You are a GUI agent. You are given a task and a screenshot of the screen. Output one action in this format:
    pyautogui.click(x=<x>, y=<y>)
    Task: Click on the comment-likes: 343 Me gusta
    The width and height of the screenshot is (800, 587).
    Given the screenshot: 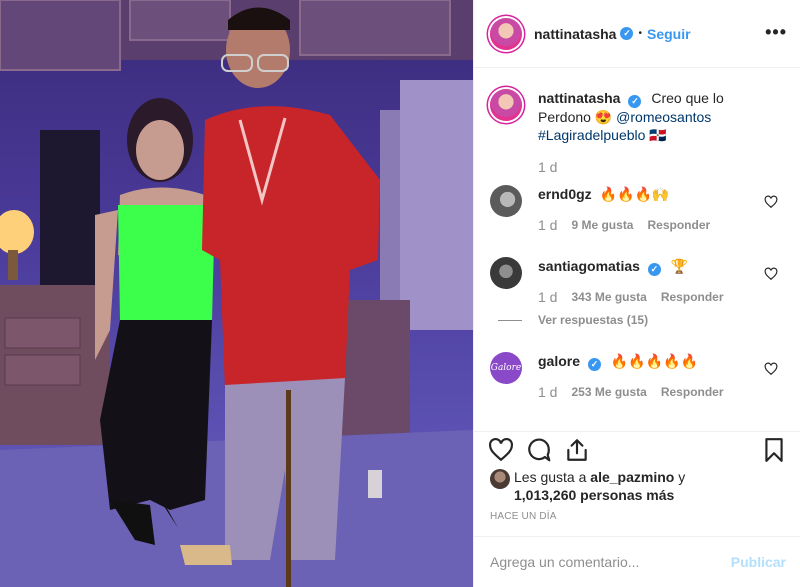 What is the action you would take?
    pyautogui.click(x=608, y=297)
    